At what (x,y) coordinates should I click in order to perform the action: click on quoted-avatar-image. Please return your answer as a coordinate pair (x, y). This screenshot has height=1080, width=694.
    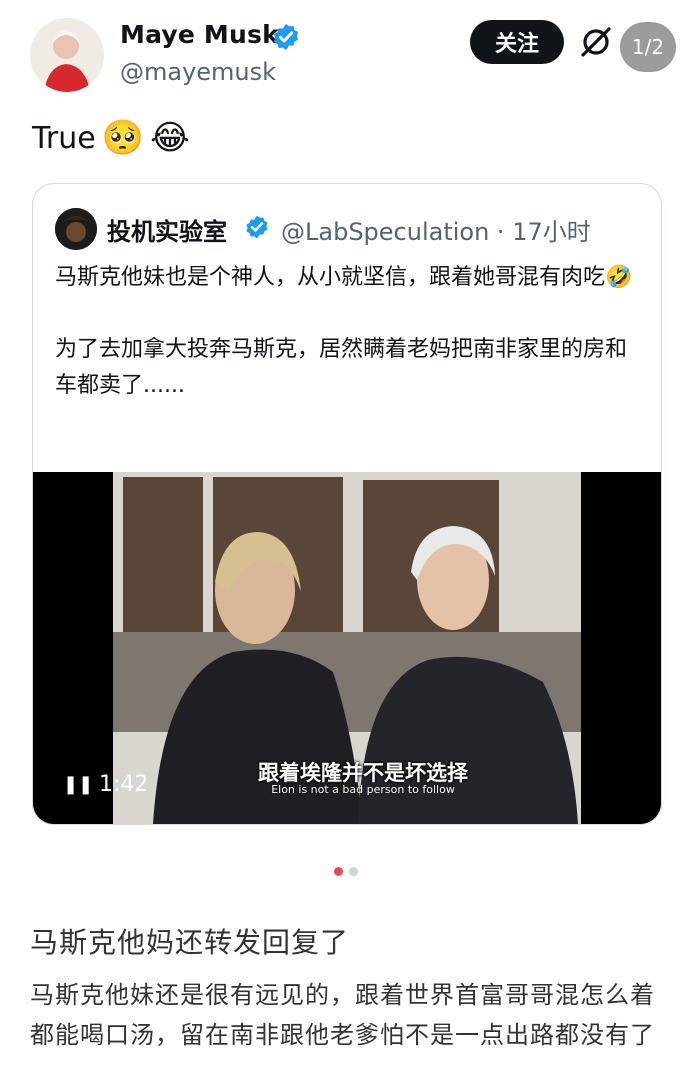
    Looking at the image, I should click on (76, 229).